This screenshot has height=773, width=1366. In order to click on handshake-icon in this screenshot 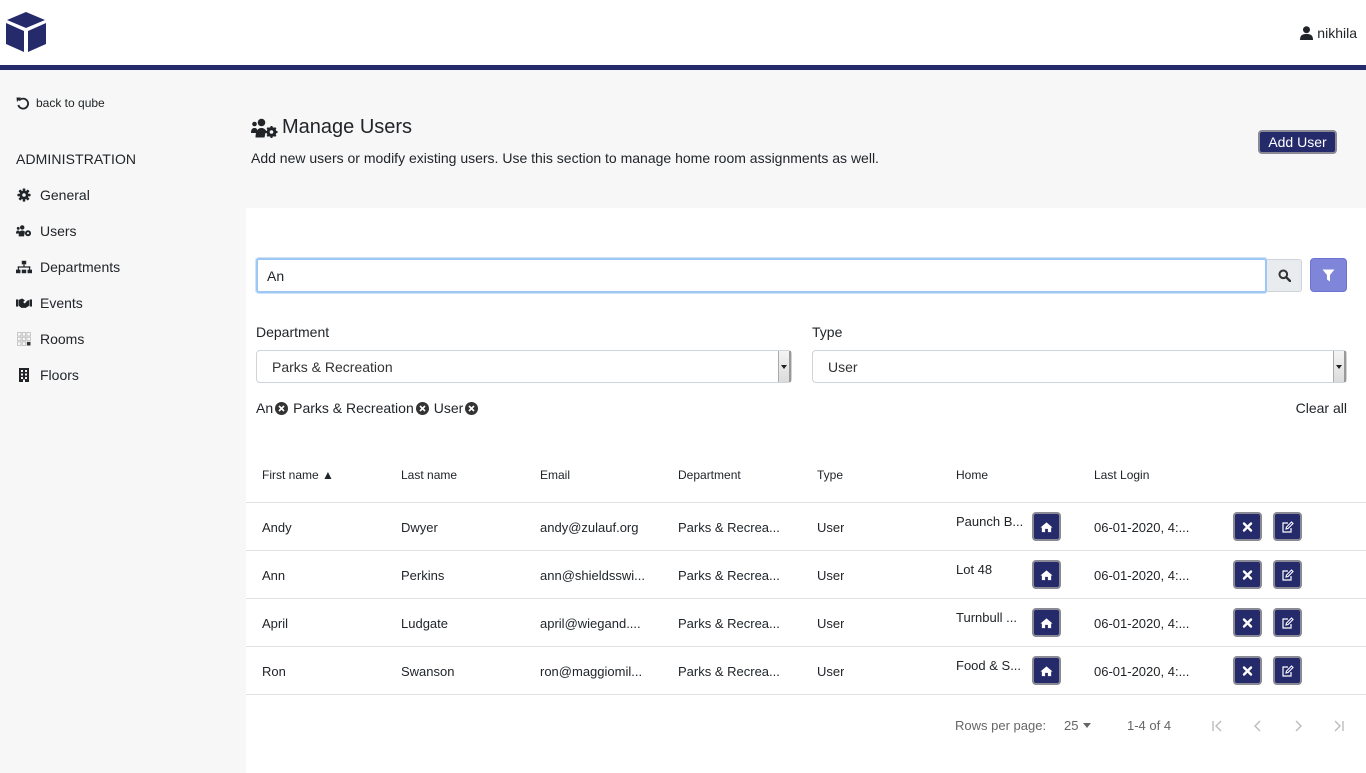, I will do `click(24, 303)`.